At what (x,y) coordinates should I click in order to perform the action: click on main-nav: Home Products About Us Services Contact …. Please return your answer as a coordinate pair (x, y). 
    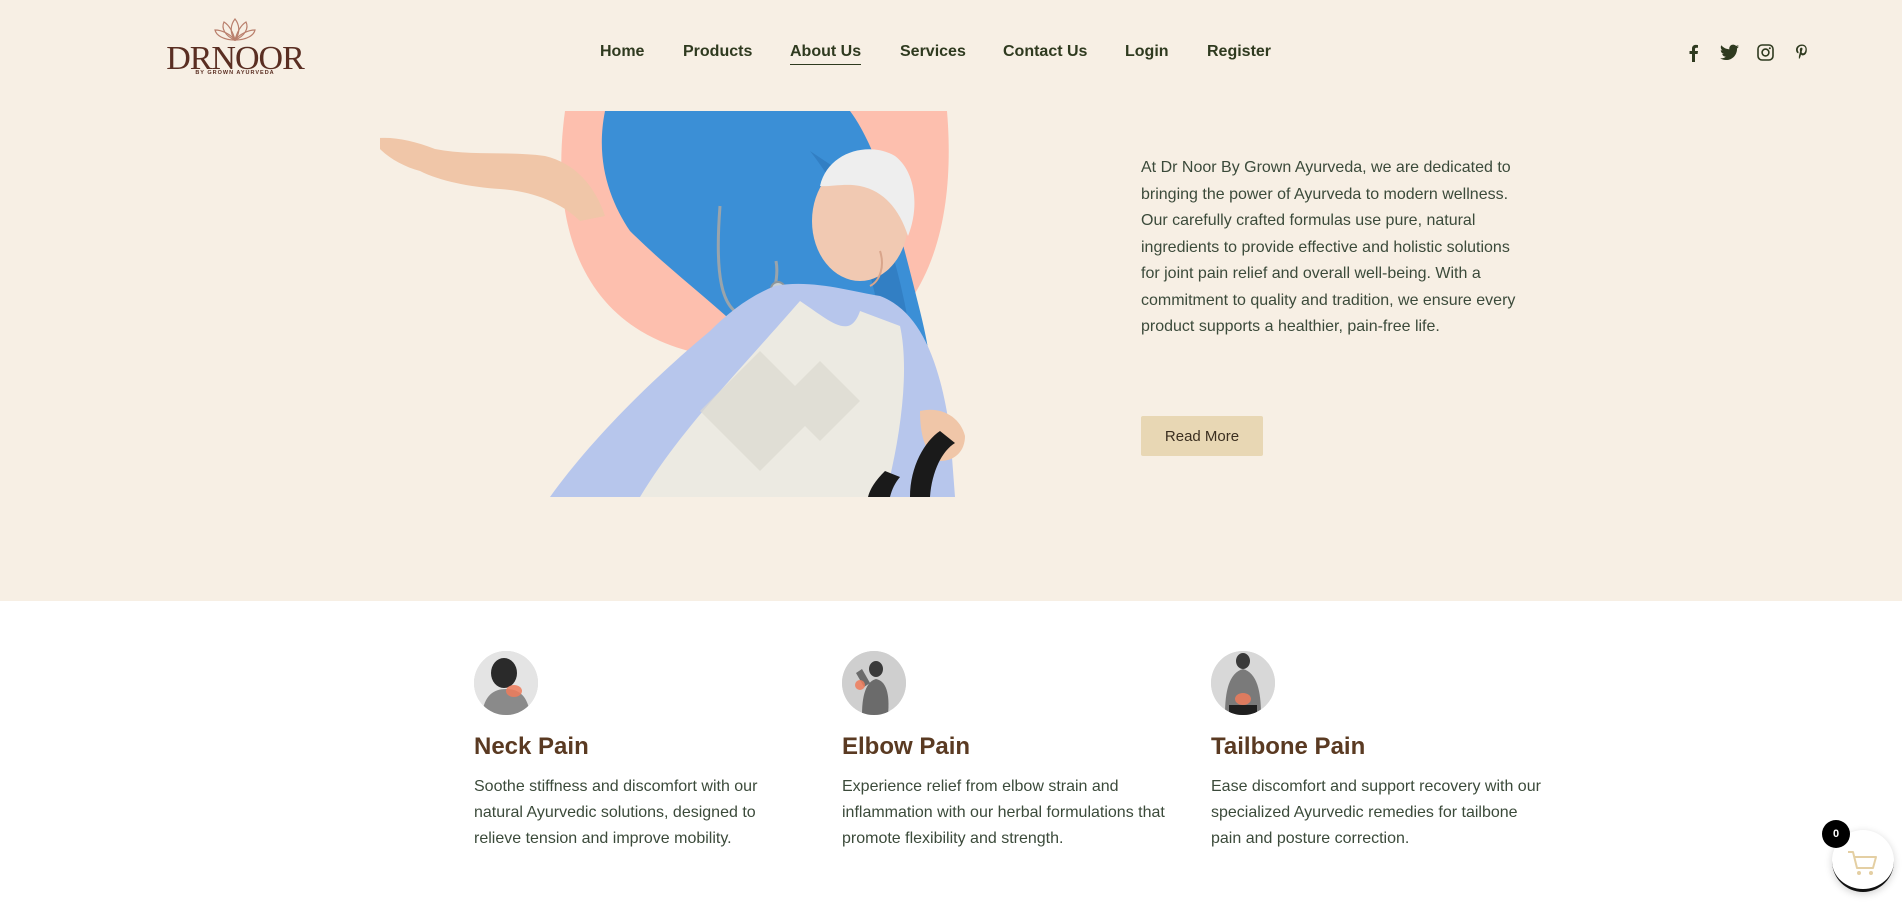
    Looking at the image, I should click on (951, 54).